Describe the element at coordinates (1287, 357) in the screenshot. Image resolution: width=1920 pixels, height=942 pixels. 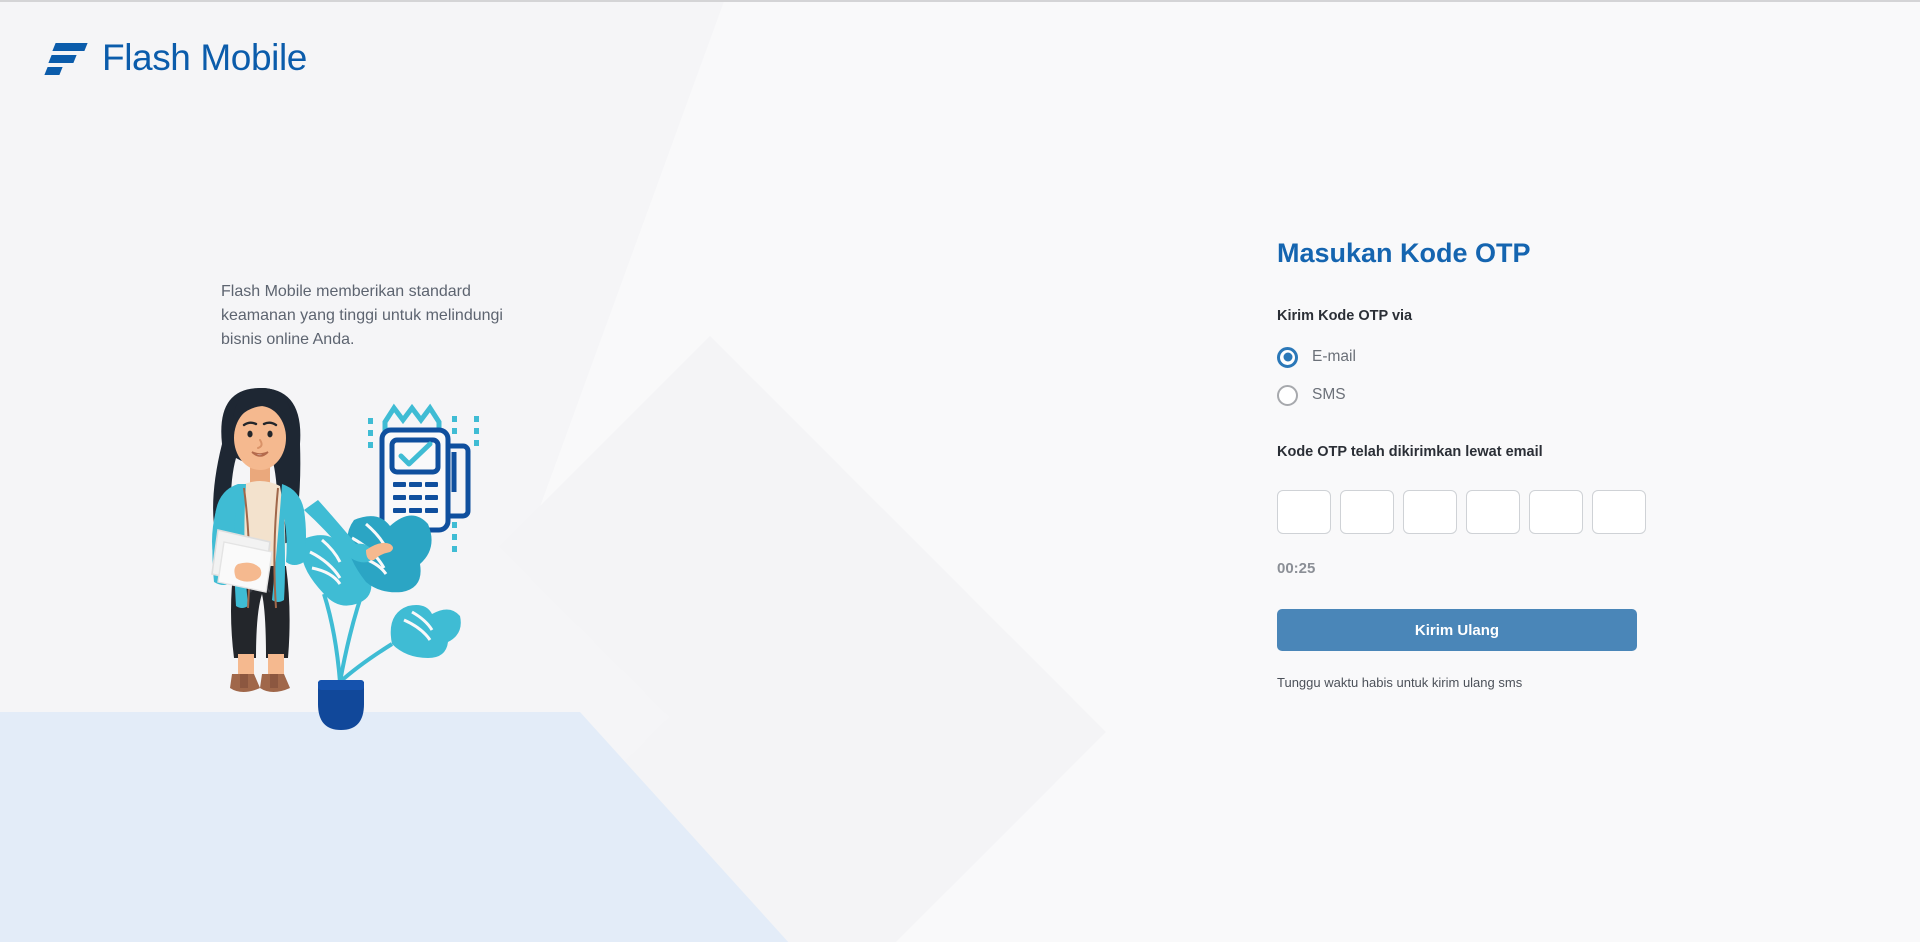
I see `radio-selected-icon` at that location.